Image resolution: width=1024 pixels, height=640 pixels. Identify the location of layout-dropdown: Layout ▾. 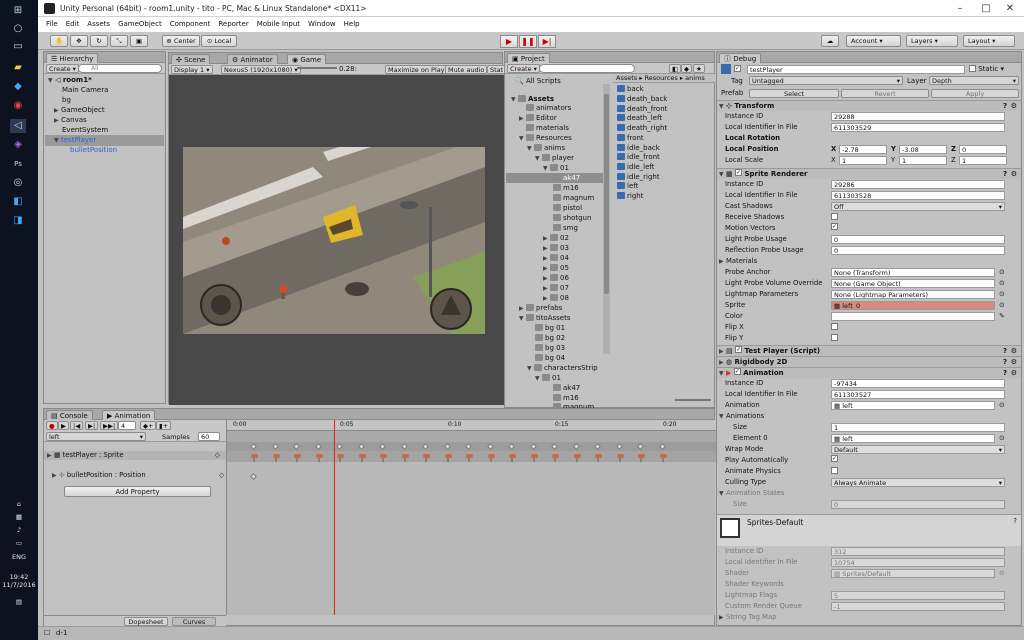
(989, 41).